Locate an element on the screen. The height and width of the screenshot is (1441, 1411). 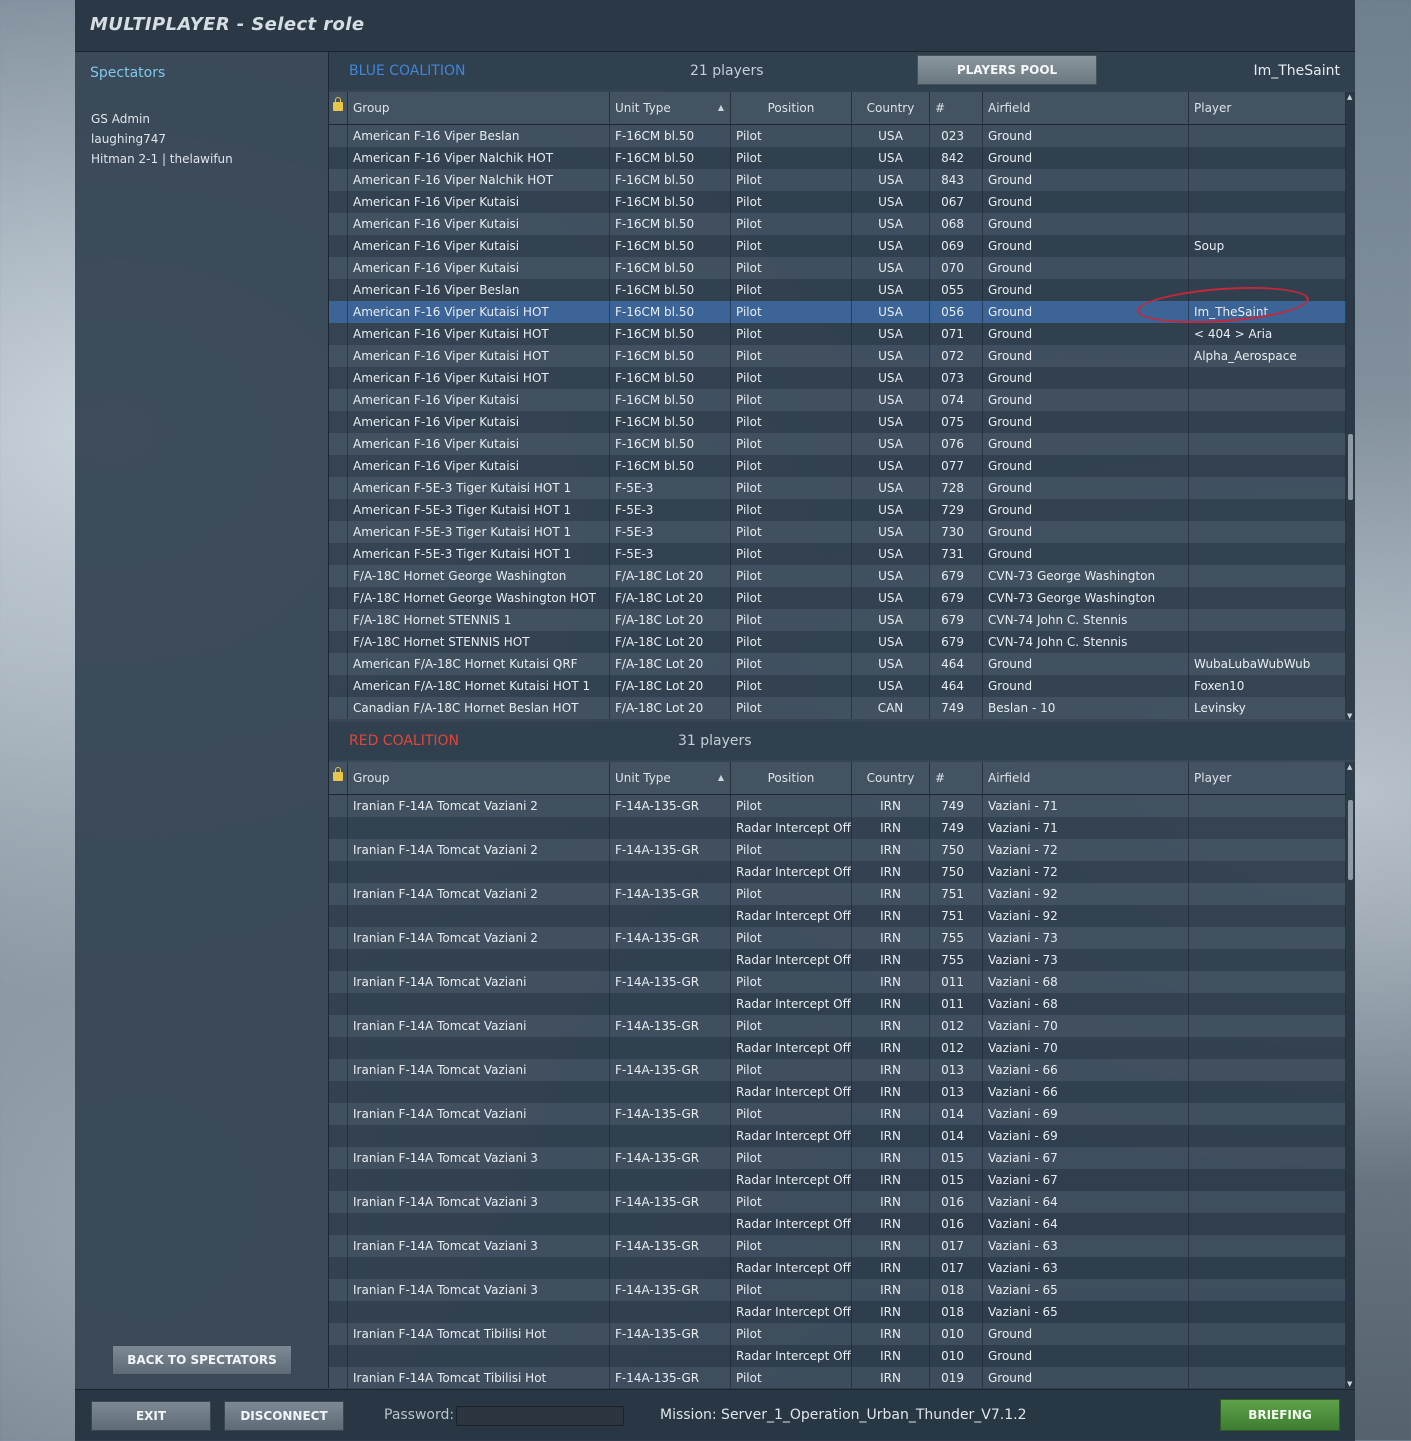
spectators-title: Spectators is located at coordinates (127, 73).